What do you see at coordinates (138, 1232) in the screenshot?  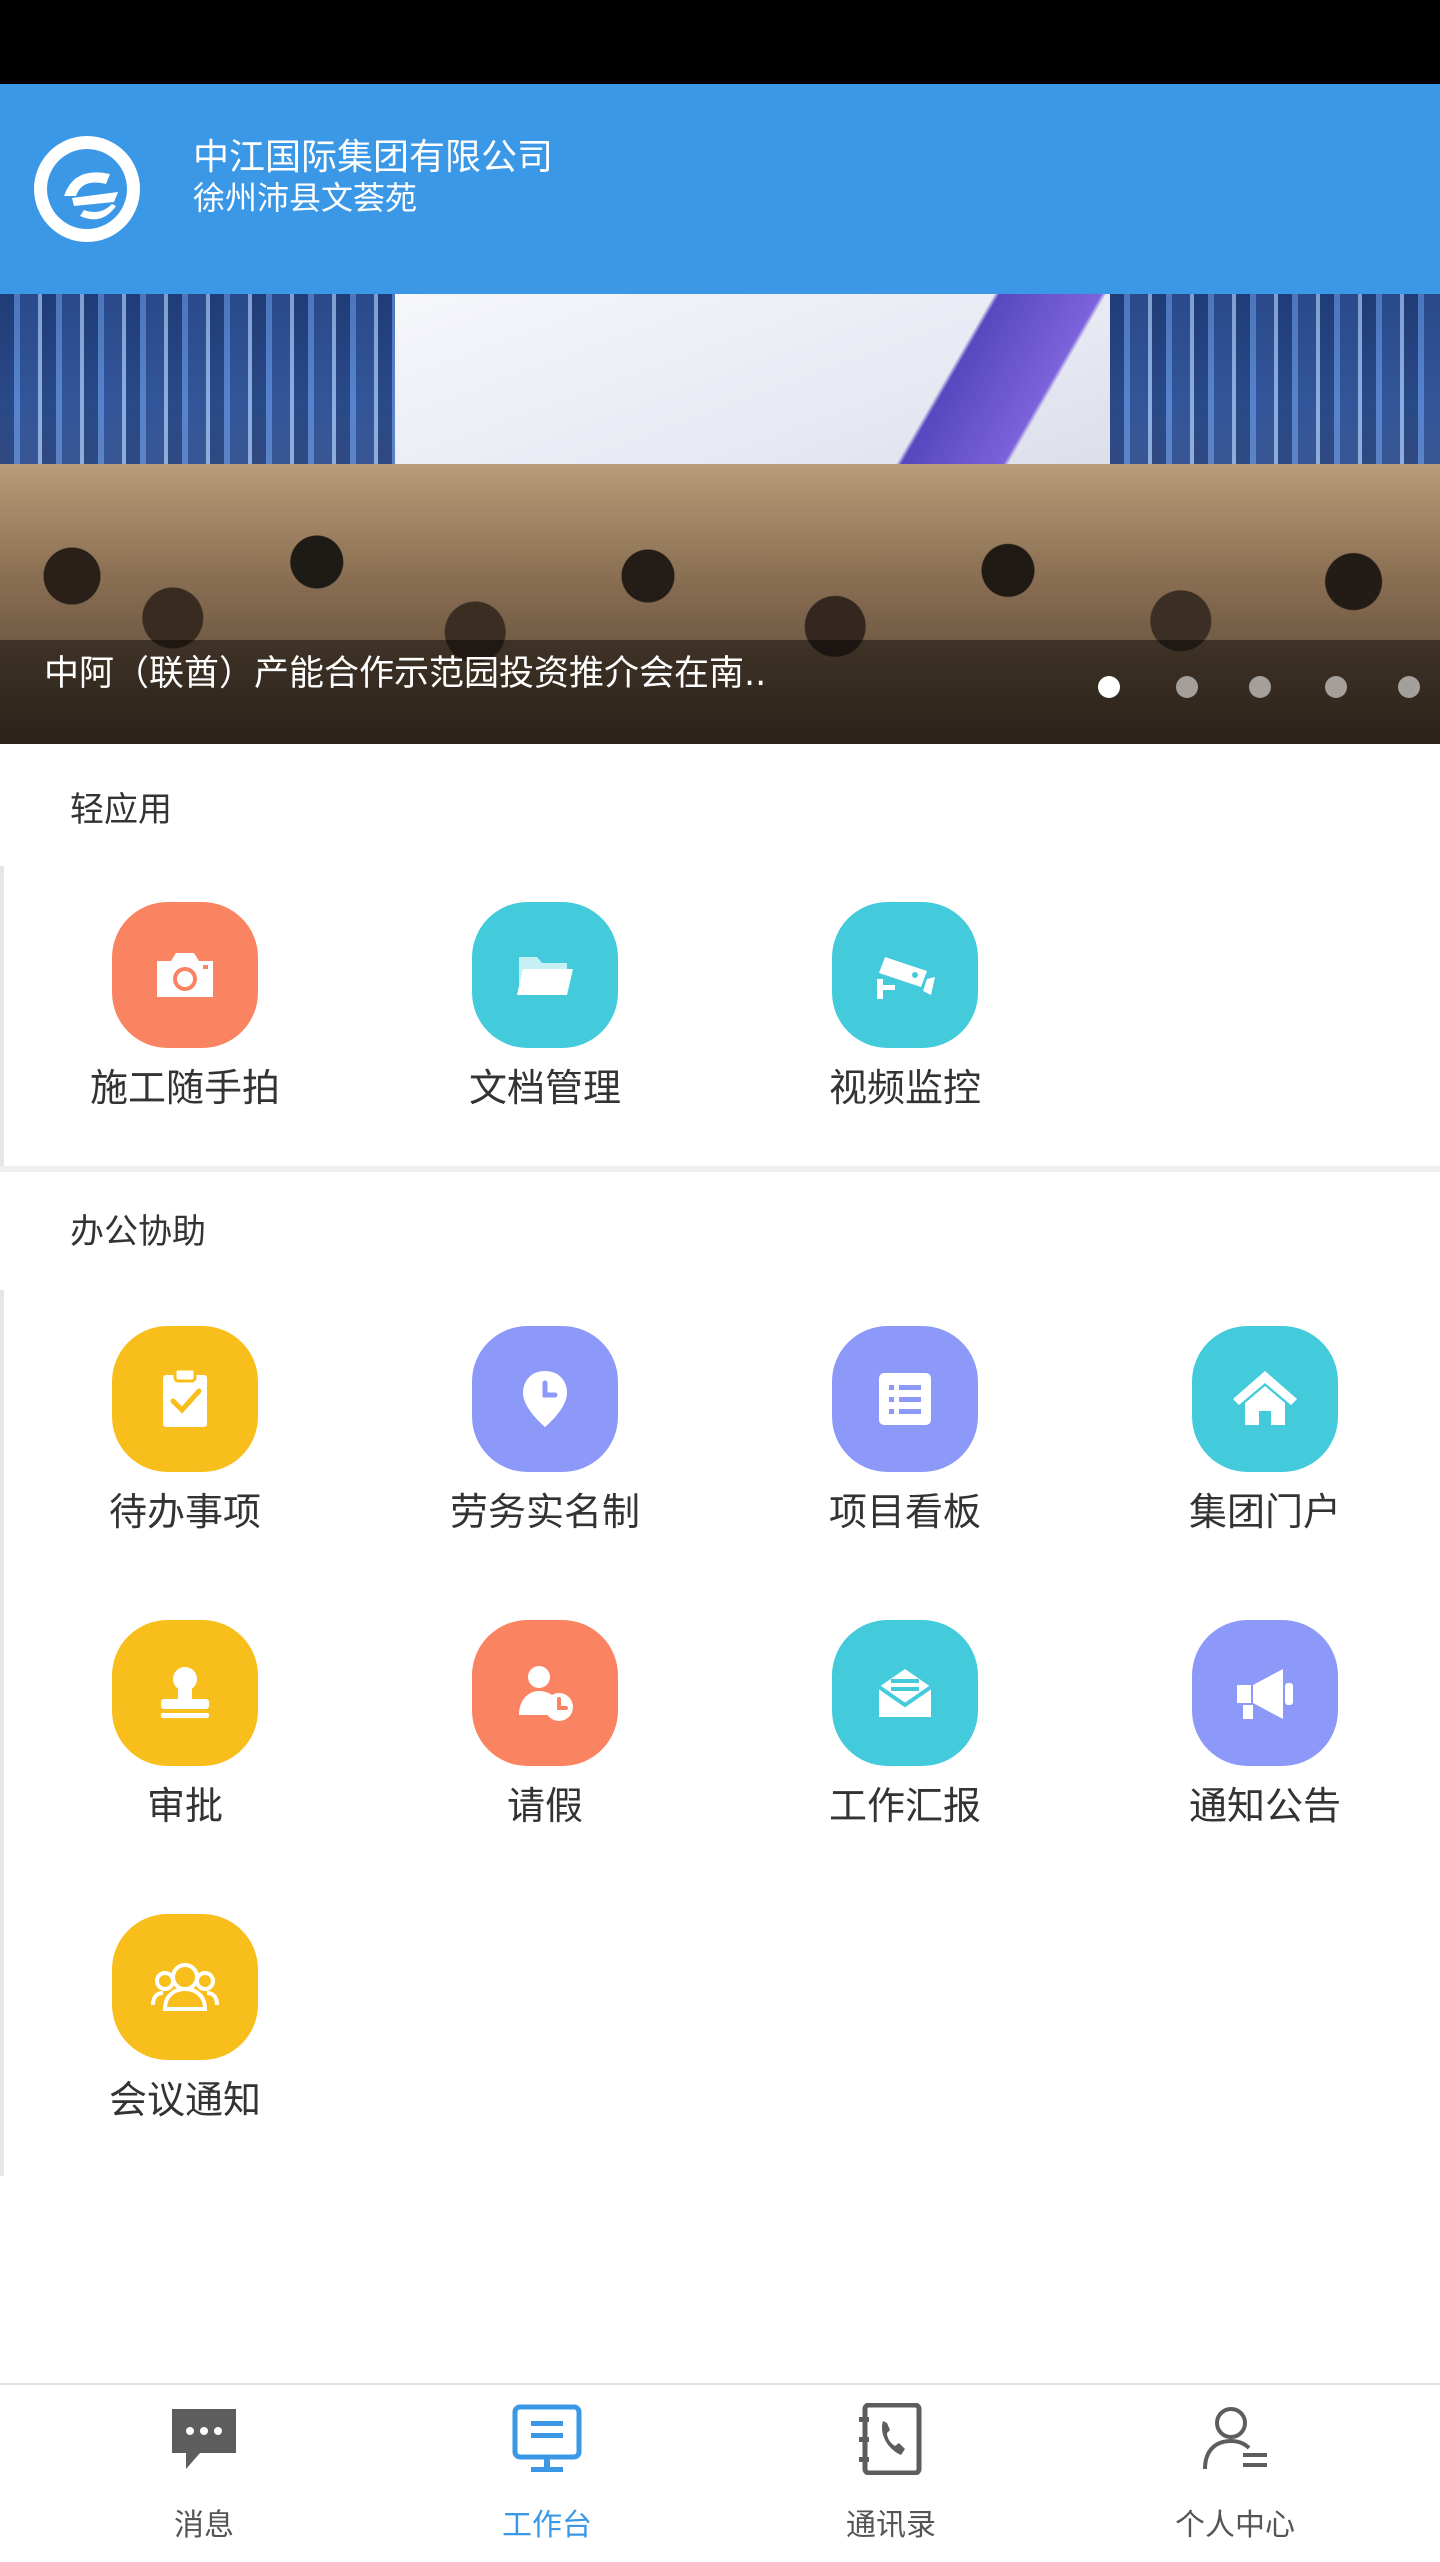 I see `section-title-office: 办公协助` at bounding box center [138, 1232].